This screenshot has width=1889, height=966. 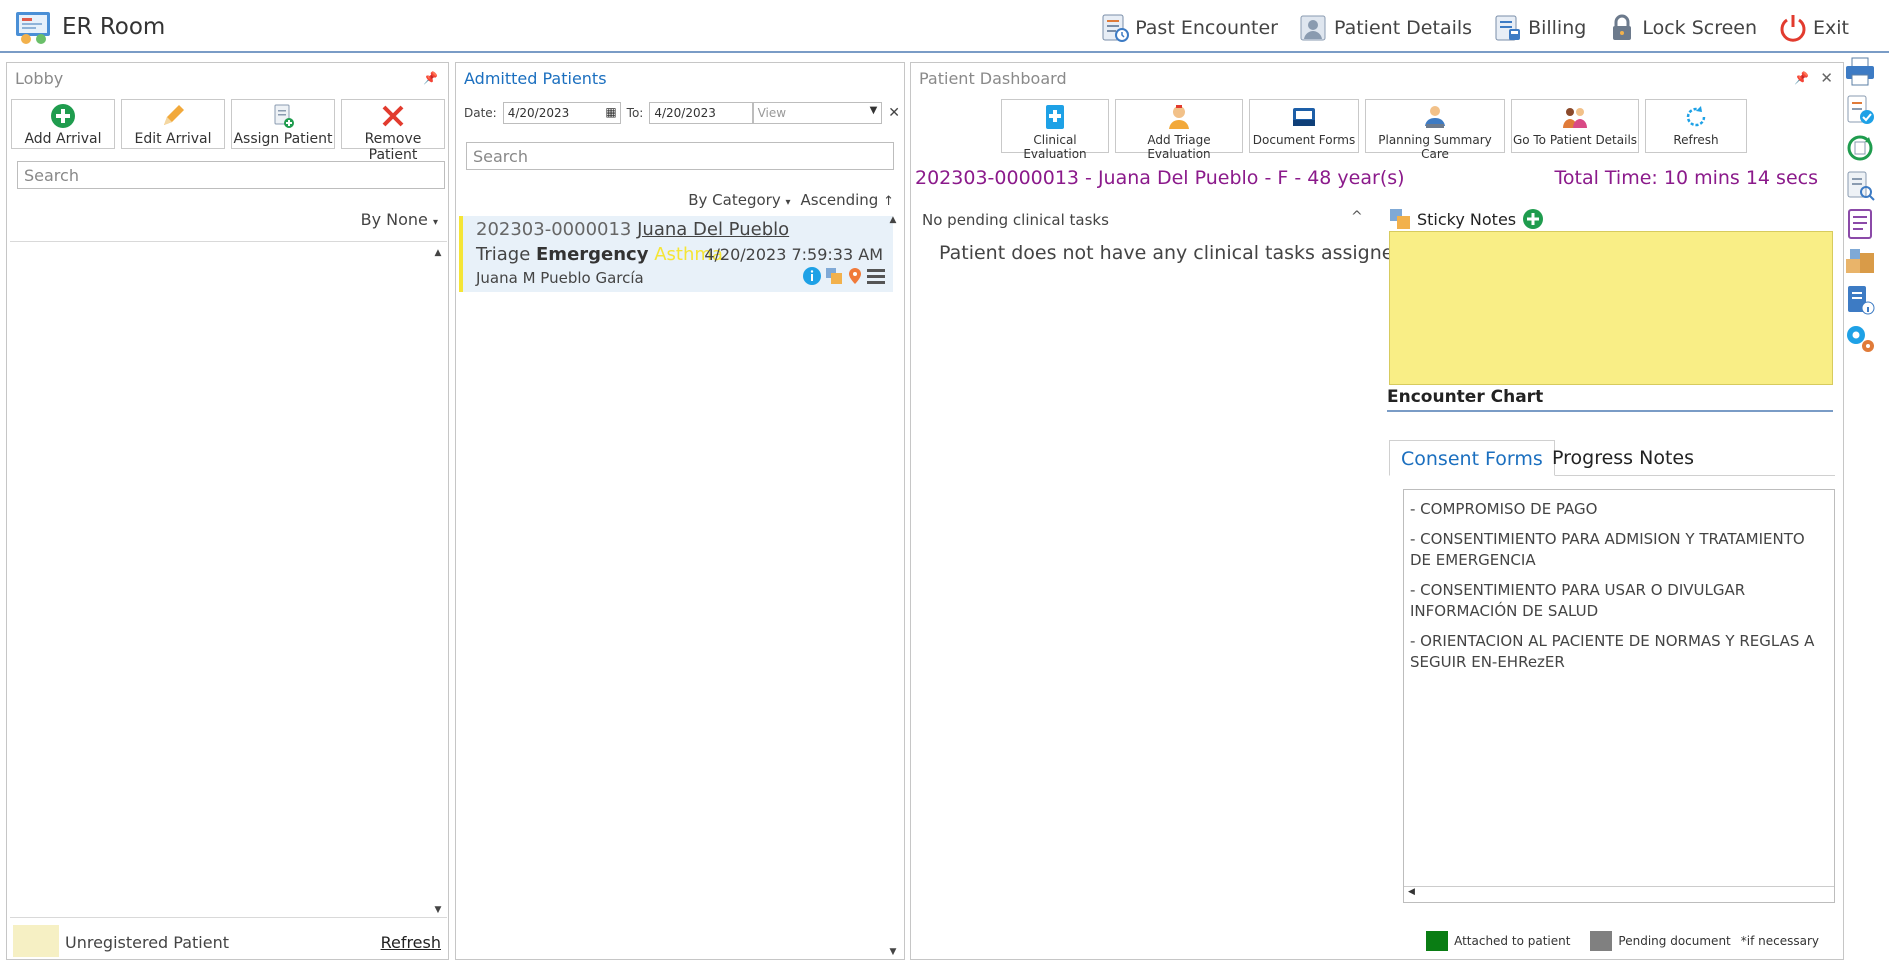 I want to click on assign-patient-button: Assign Patient, so click(x=283, y=124).